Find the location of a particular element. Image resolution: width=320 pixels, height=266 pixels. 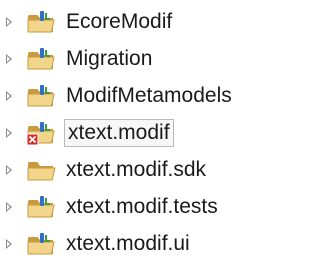

tree-item-label: xtext.modif.sdk is located at coordinates (136, 169).